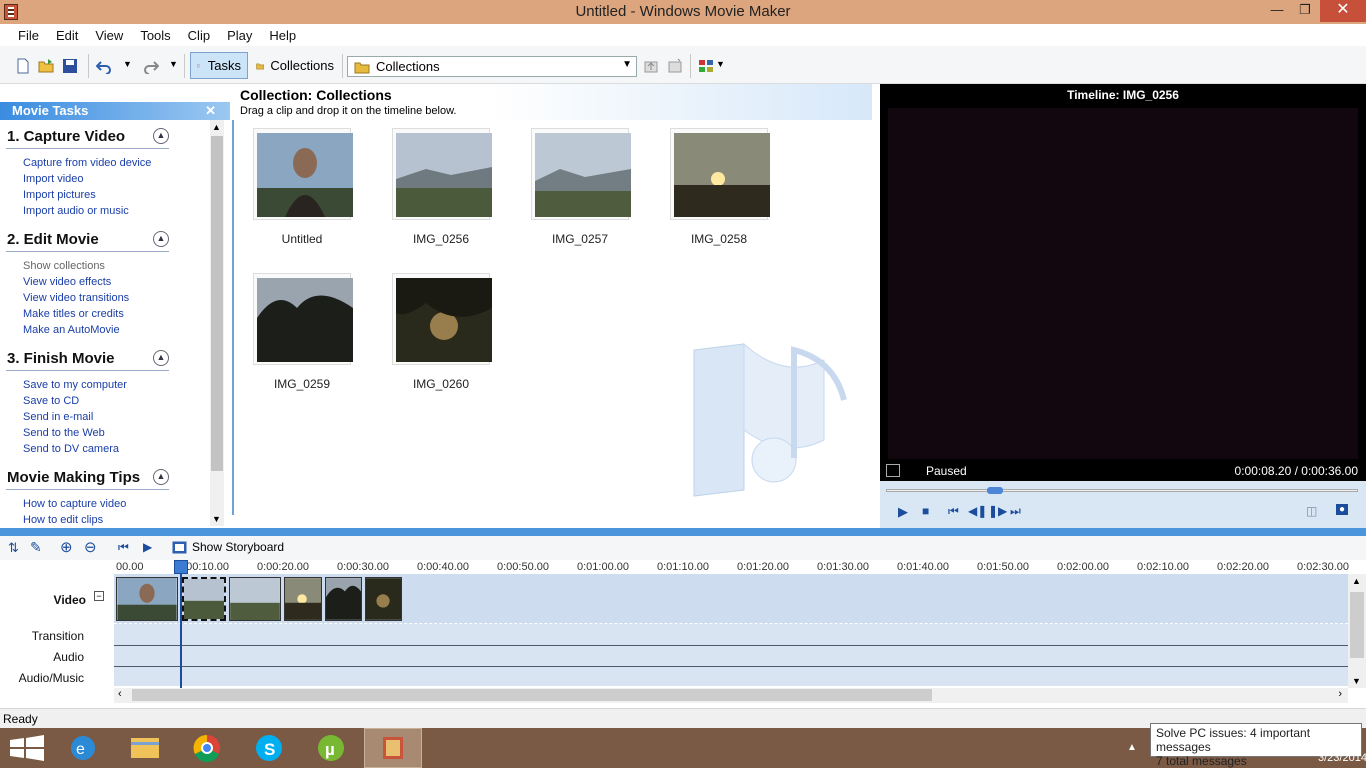  What do you see at coordinates (76, 211) in the screenshot?
I see `task-link-import-audio: Import audio or music` at bounding box center [76, 211].